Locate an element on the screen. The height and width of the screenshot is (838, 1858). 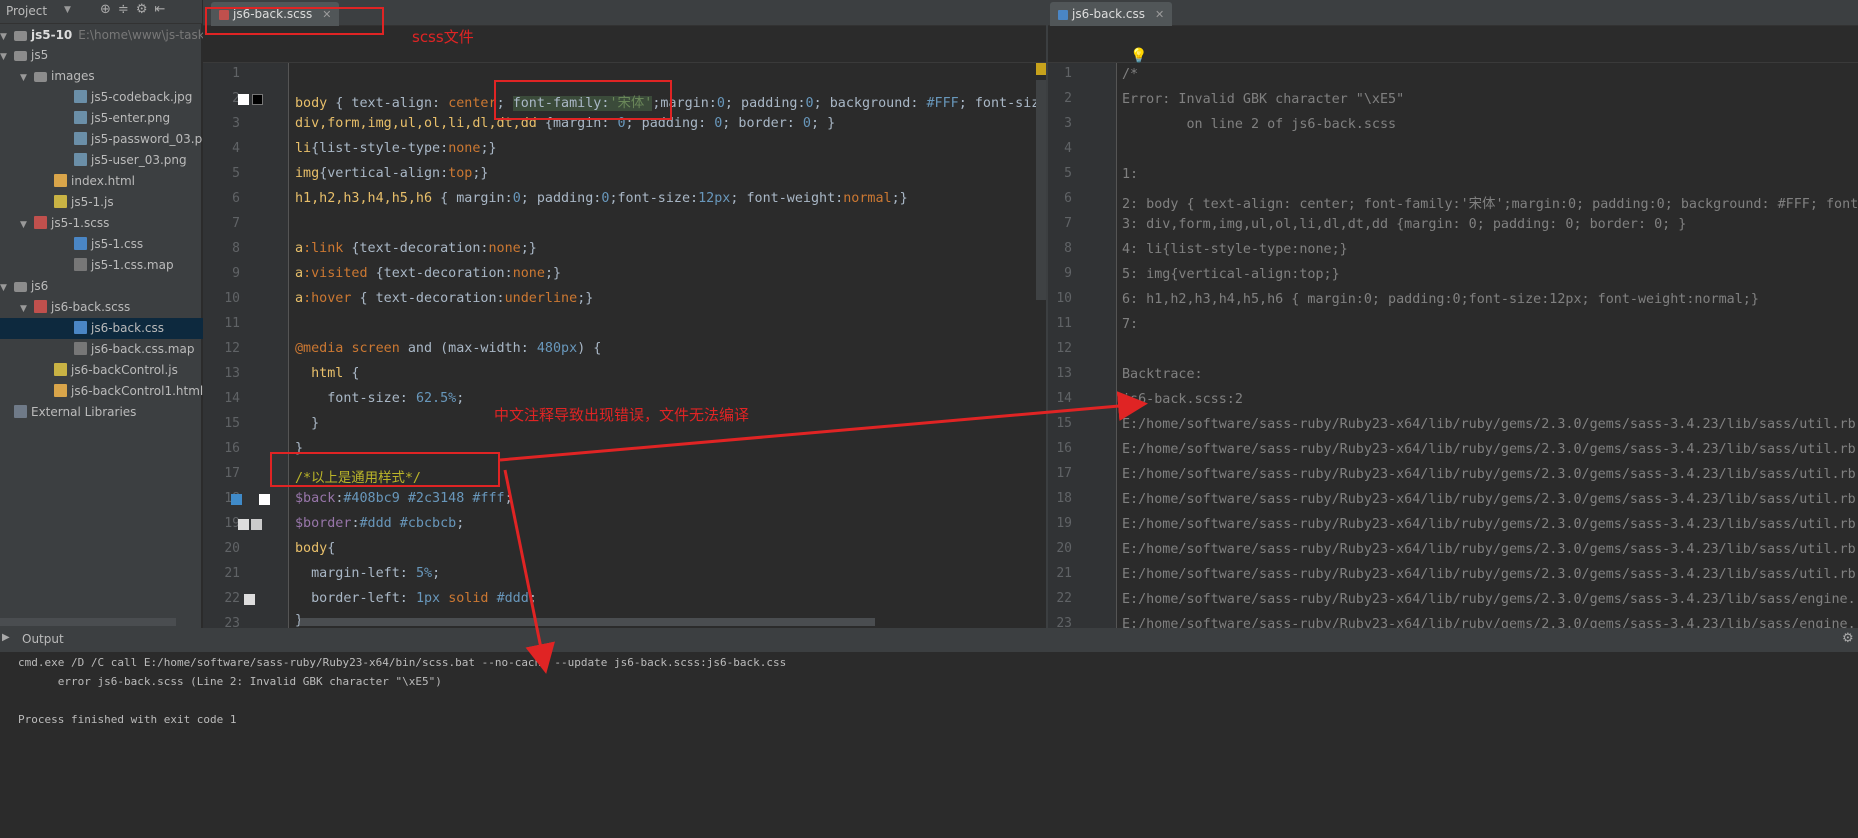
annotation-arrows is located at coordinates (823, 532).